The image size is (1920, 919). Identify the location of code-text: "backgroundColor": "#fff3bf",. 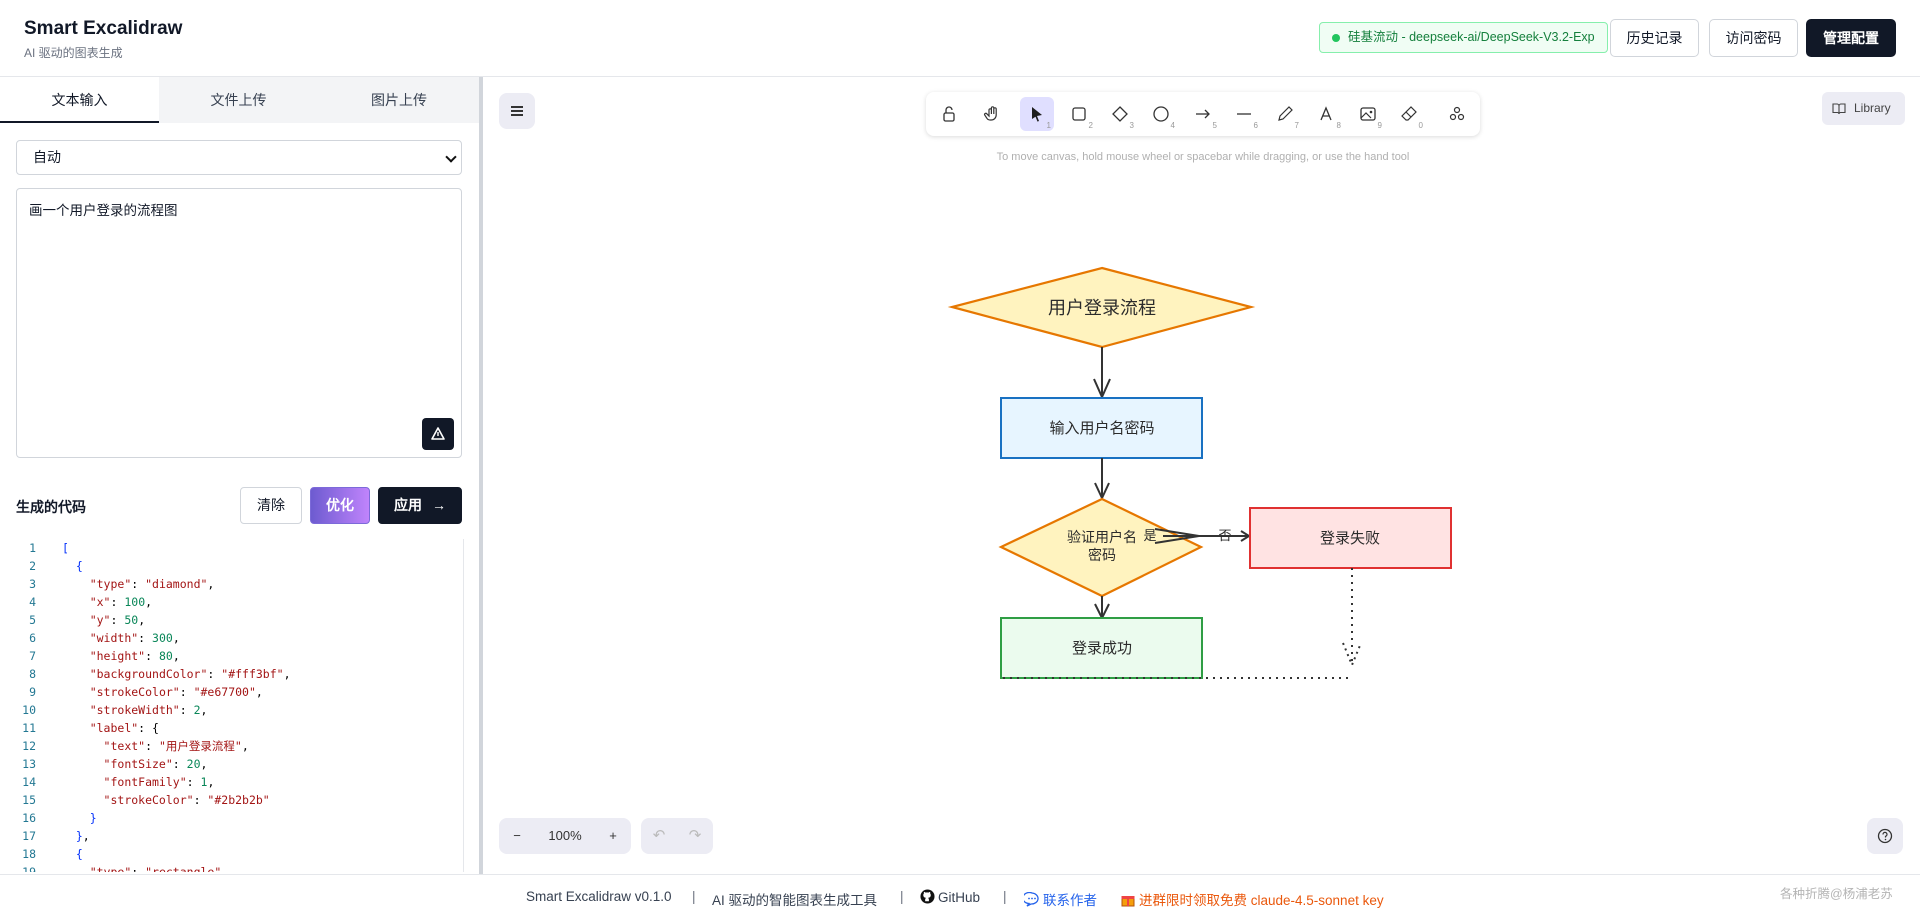
(190, 674).